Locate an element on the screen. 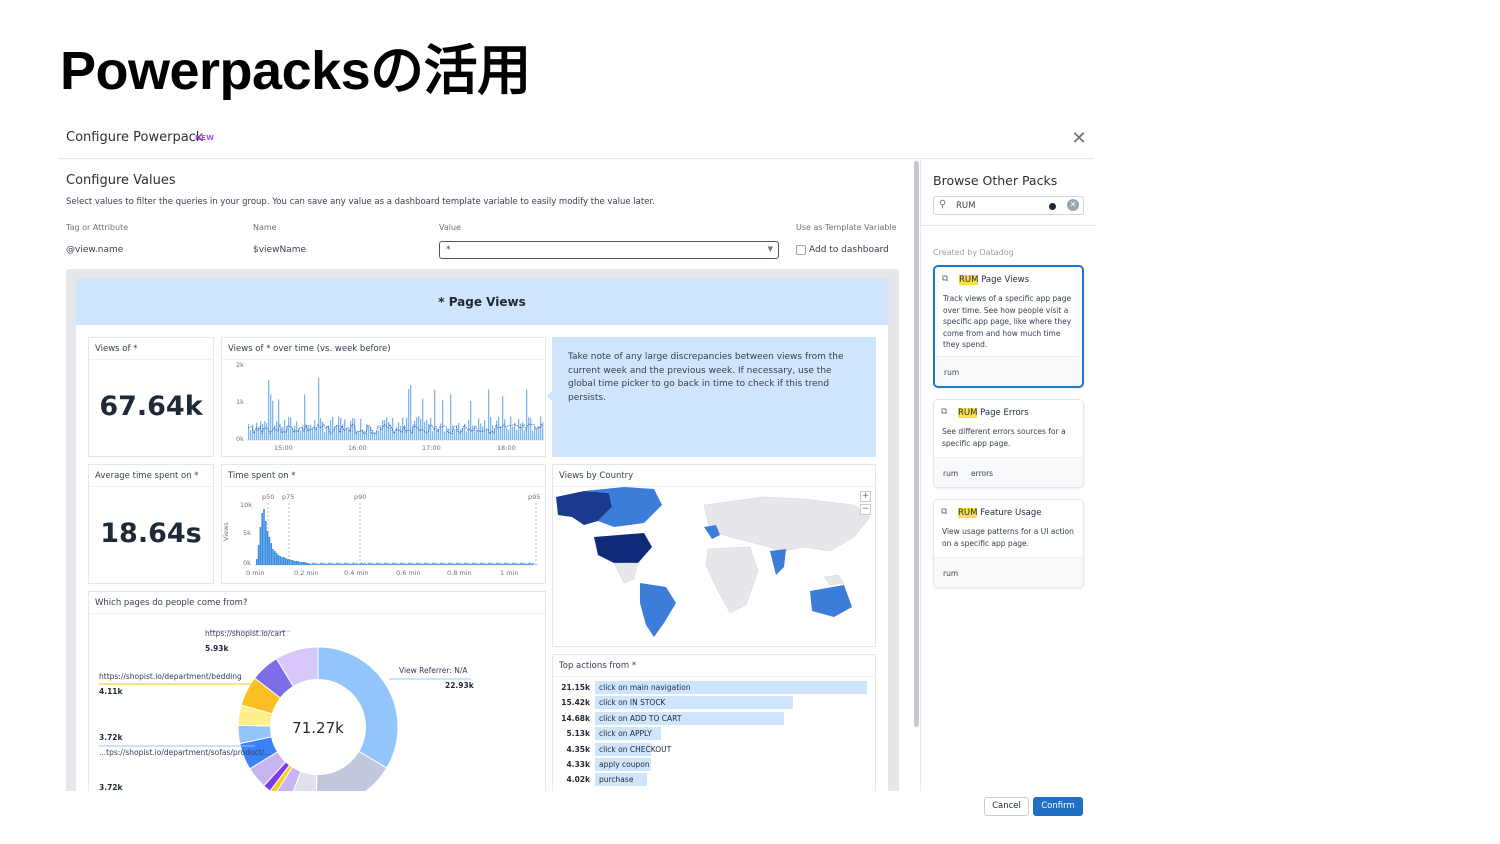 The width and height of the screenshot is (1500, 844). referrer-pie-widget-title: Which pages do people come from? is located at coordinates (171, 603).